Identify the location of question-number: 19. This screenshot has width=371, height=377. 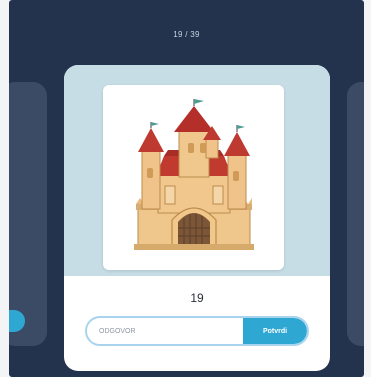
(197, 298).